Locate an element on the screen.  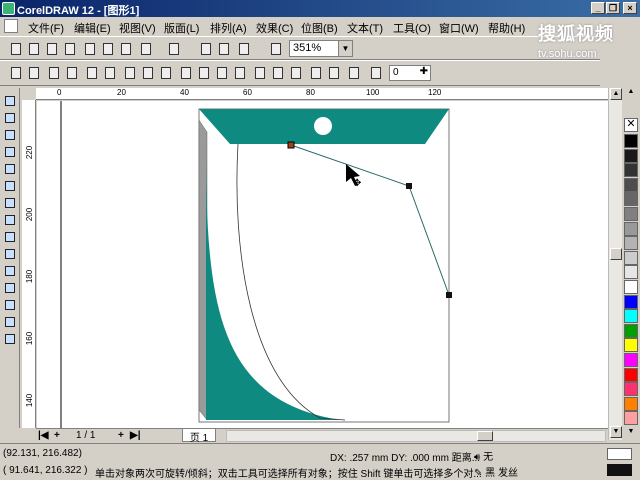
scroll-up-icon: ▲ is located at coordinates (616, 94).